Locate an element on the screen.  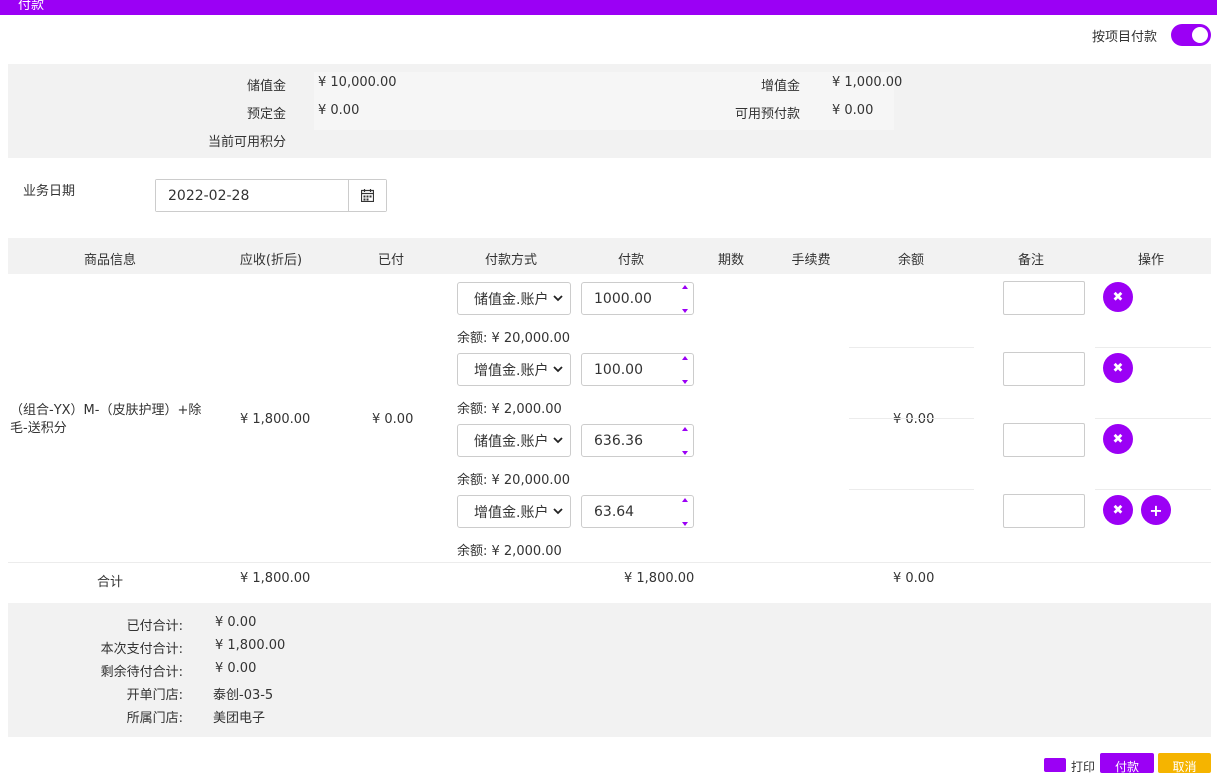
col-actions: 操作 is located at coordinates (1151, 260).